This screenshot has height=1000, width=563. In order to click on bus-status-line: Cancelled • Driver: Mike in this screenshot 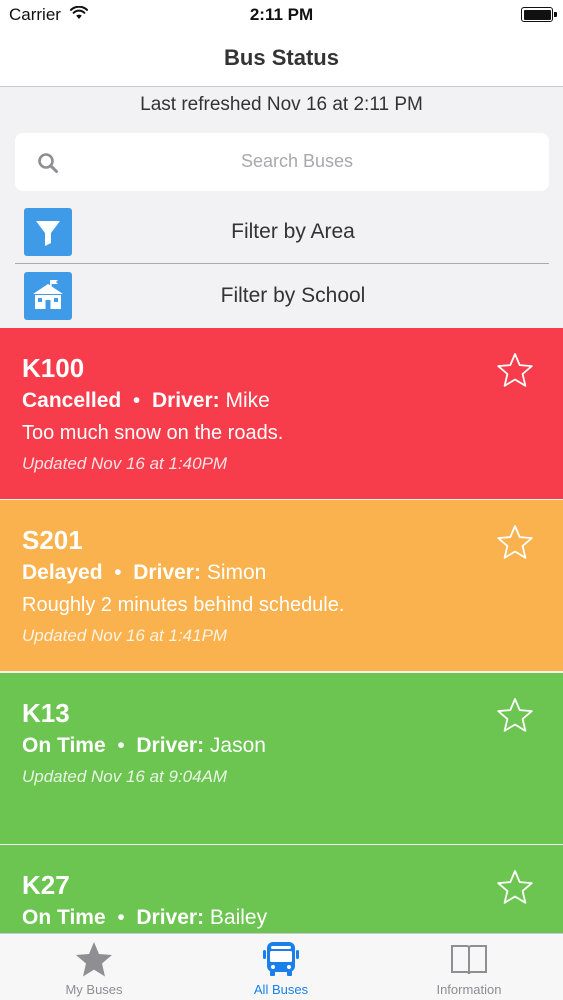, I will do `click(146, 401)`.